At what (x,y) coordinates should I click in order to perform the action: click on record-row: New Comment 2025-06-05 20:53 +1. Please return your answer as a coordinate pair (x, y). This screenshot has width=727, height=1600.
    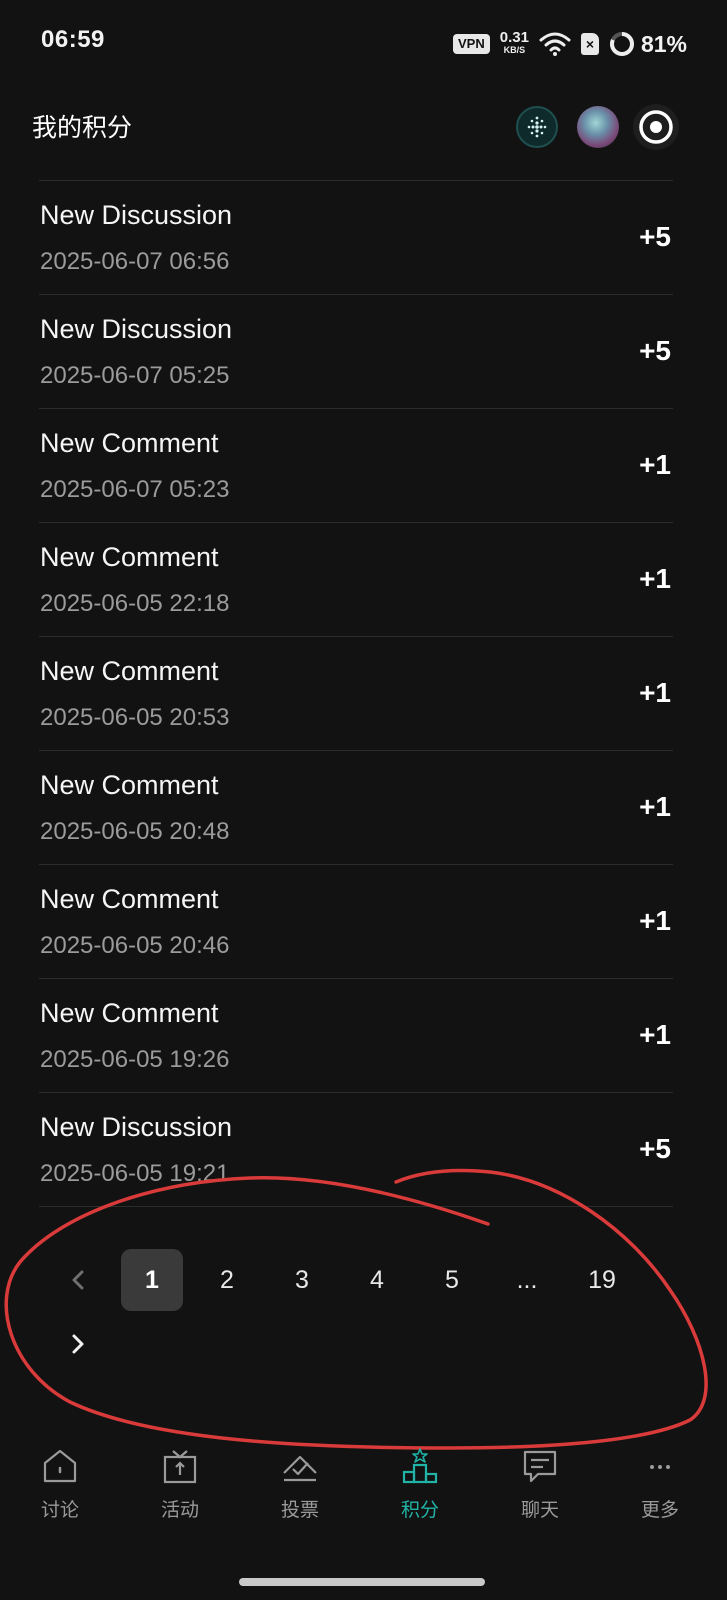
    Looking at the image, I should click on (356, 694).